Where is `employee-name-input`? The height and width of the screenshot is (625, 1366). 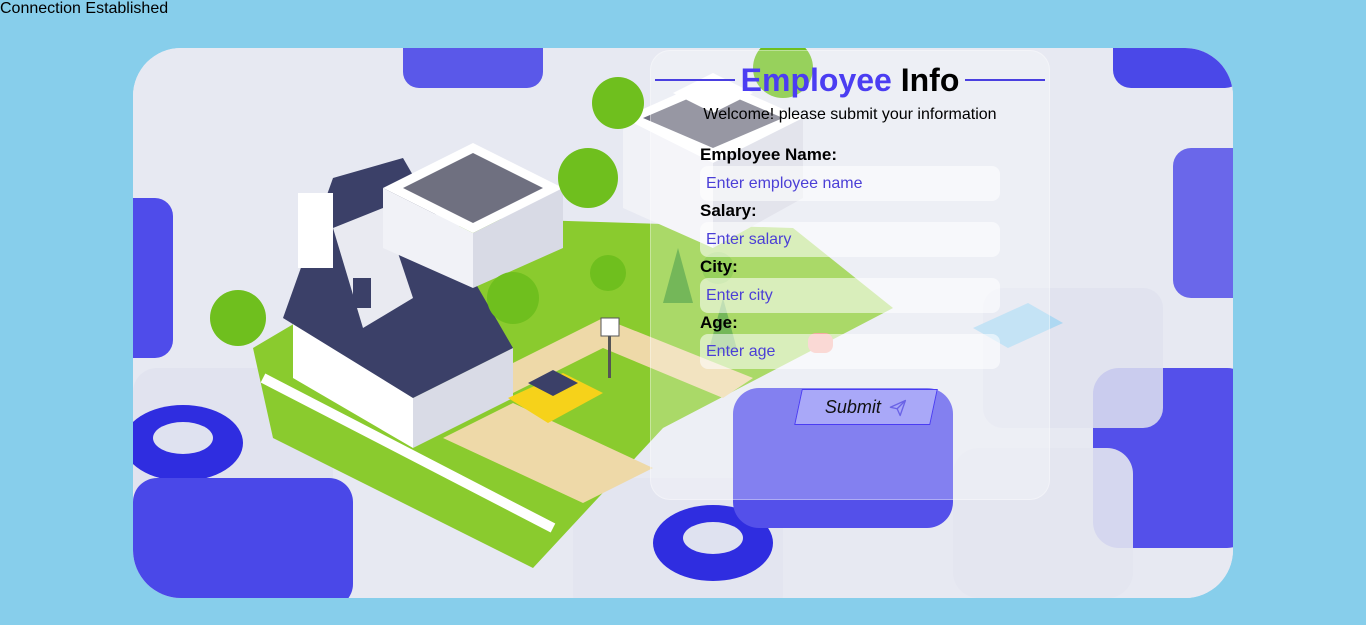
employee-name-input is located at coordinates (850, 183).